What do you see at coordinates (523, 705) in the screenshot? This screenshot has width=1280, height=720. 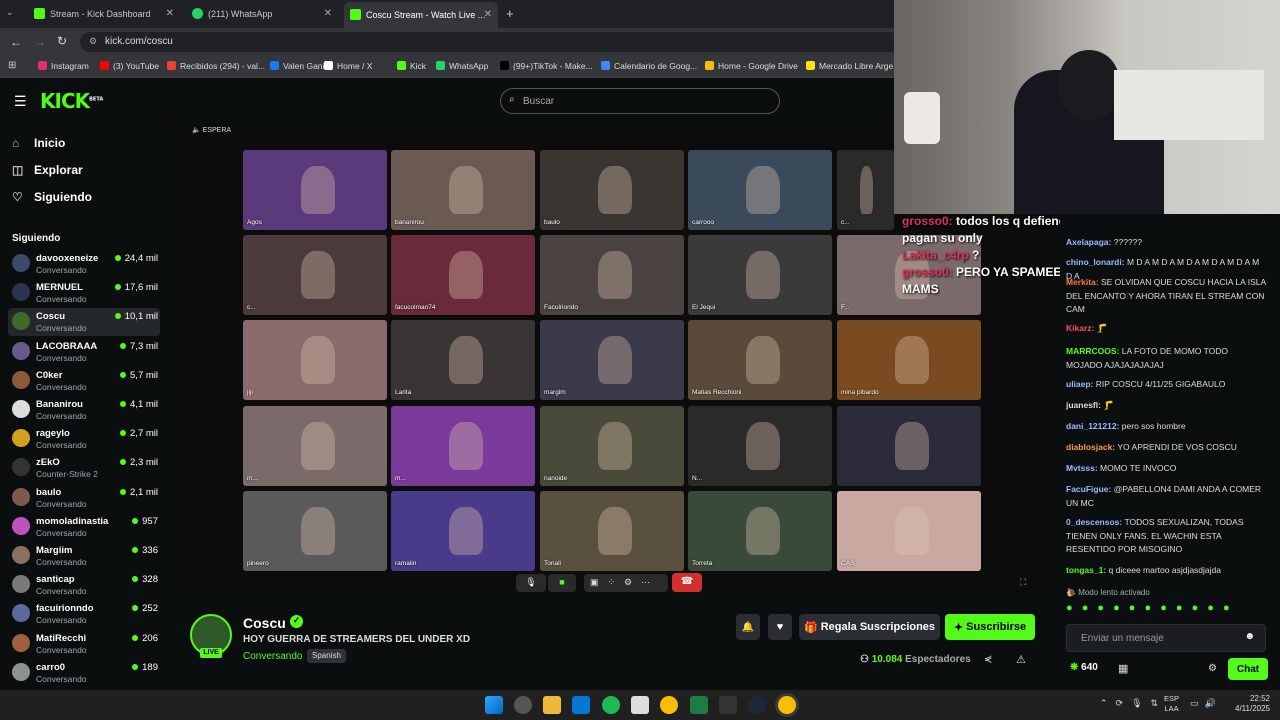 I see `discord-like-icon` at bounding box center [523, 705].